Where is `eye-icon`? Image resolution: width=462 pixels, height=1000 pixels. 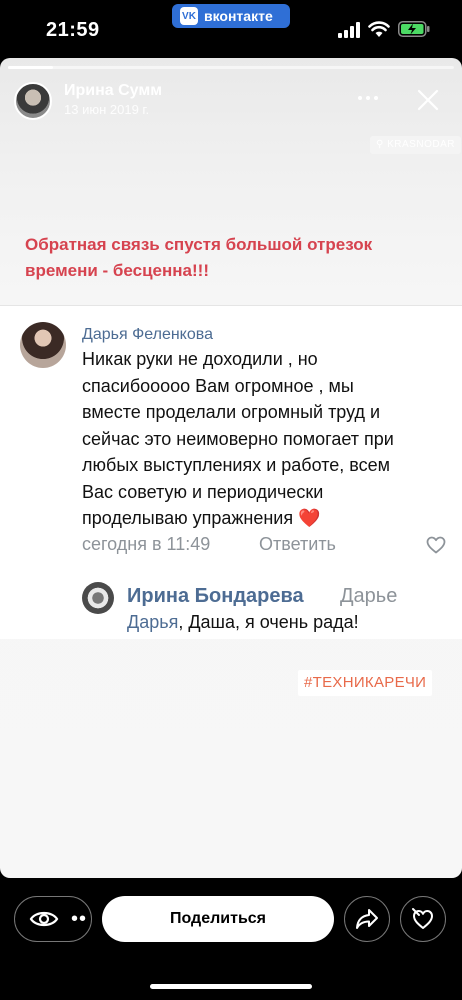
eye-icon is located at coordinates (44, 919).